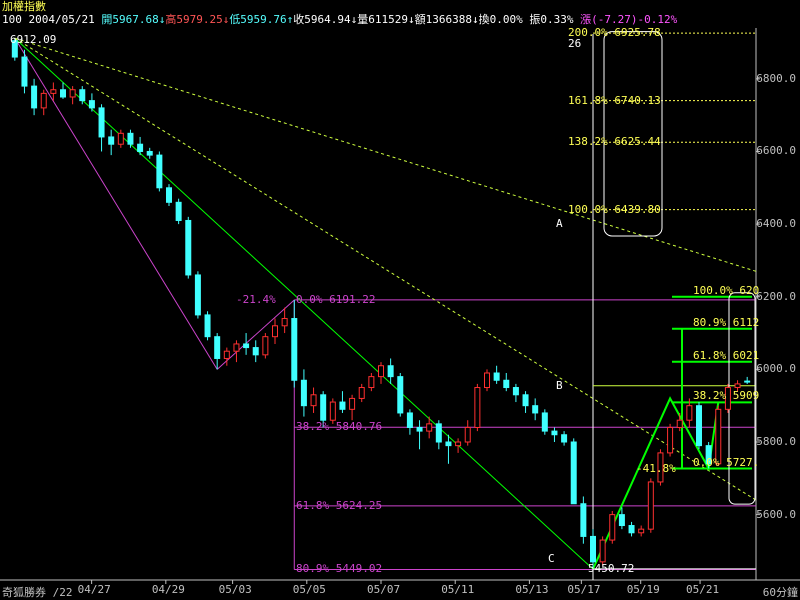 The image size is (800, 600). I want to click on x-tick-label: 05/07, so click(384, 589).